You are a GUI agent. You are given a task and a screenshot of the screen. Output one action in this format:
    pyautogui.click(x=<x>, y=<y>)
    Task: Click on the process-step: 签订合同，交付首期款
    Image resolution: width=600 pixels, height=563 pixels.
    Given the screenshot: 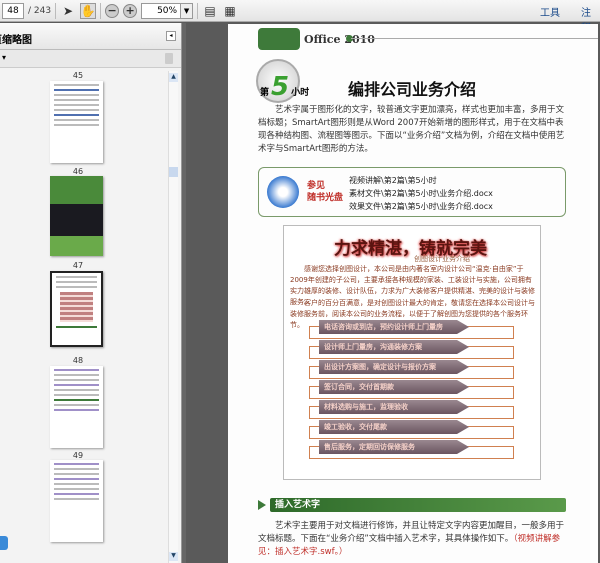 What is the action you would take?
    pyautogui.click(x=411, y=389)
    